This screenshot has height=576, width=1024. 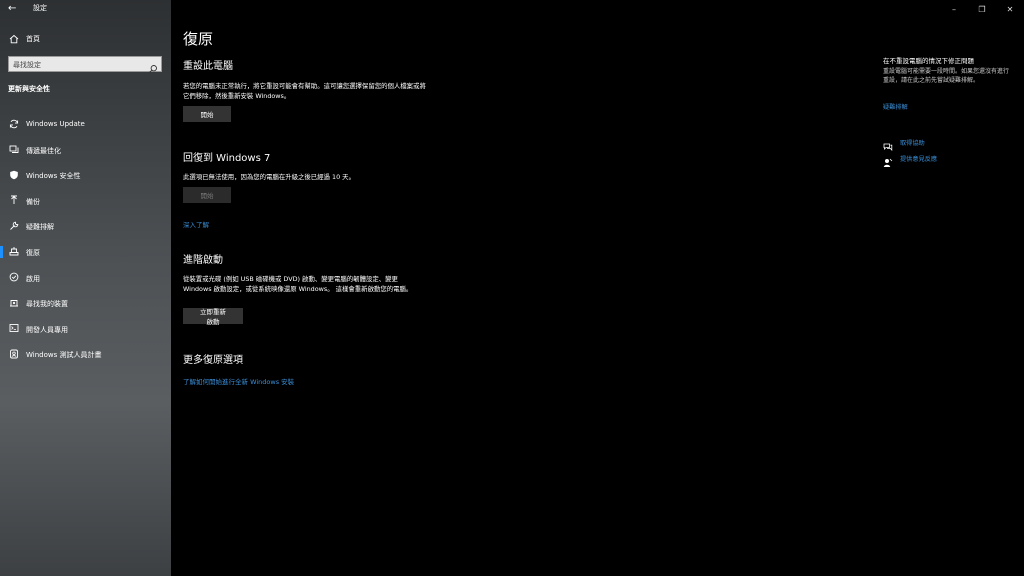 I want to click on sidebar-item-label: 尋找我的裝置, so click(x=47, y=304).